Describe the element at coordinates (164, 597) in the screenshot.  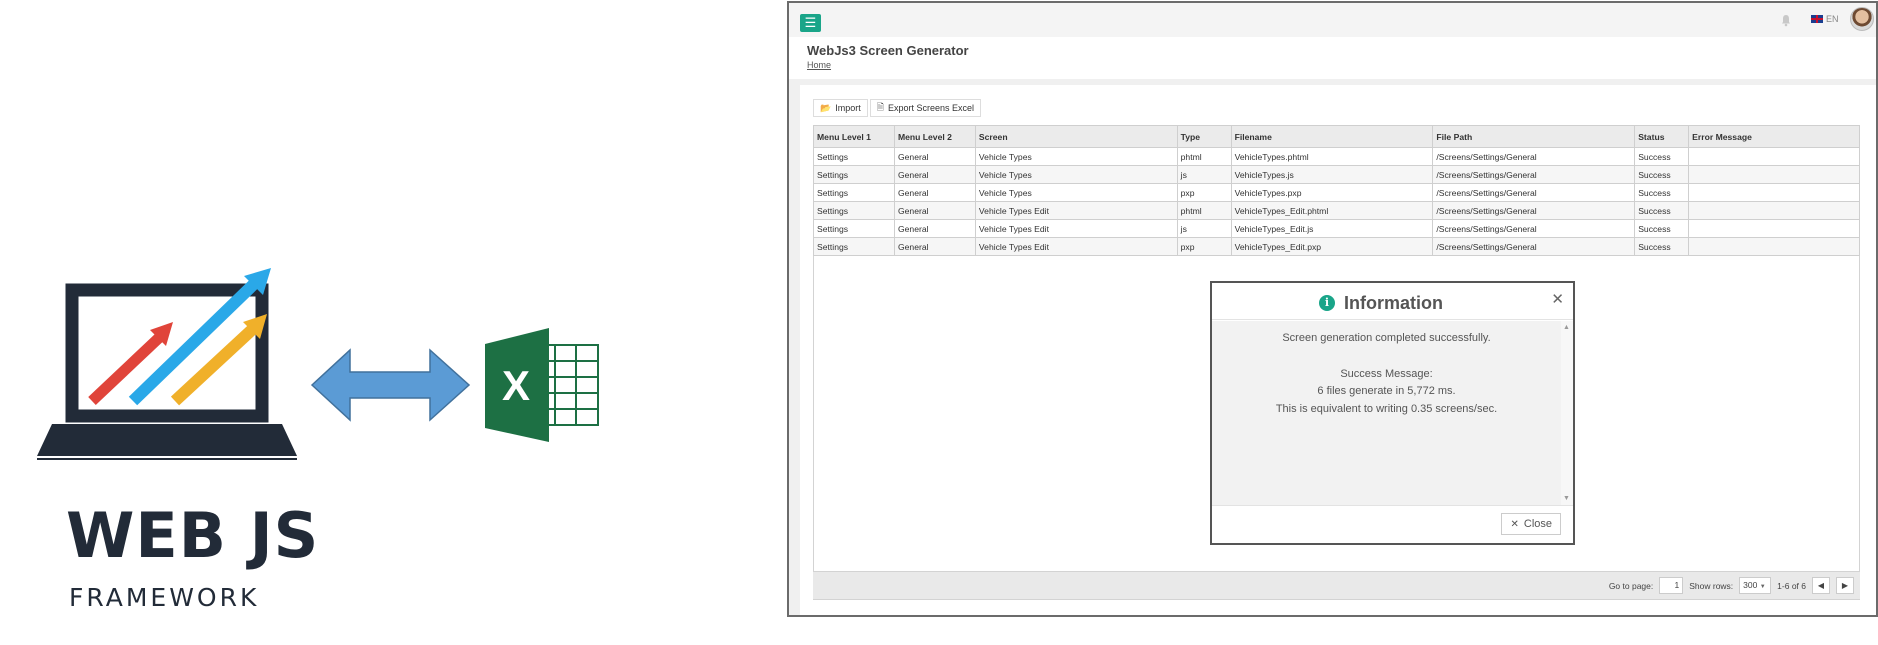
I see `promo-subtitle: FRAMEWORK` at that location.